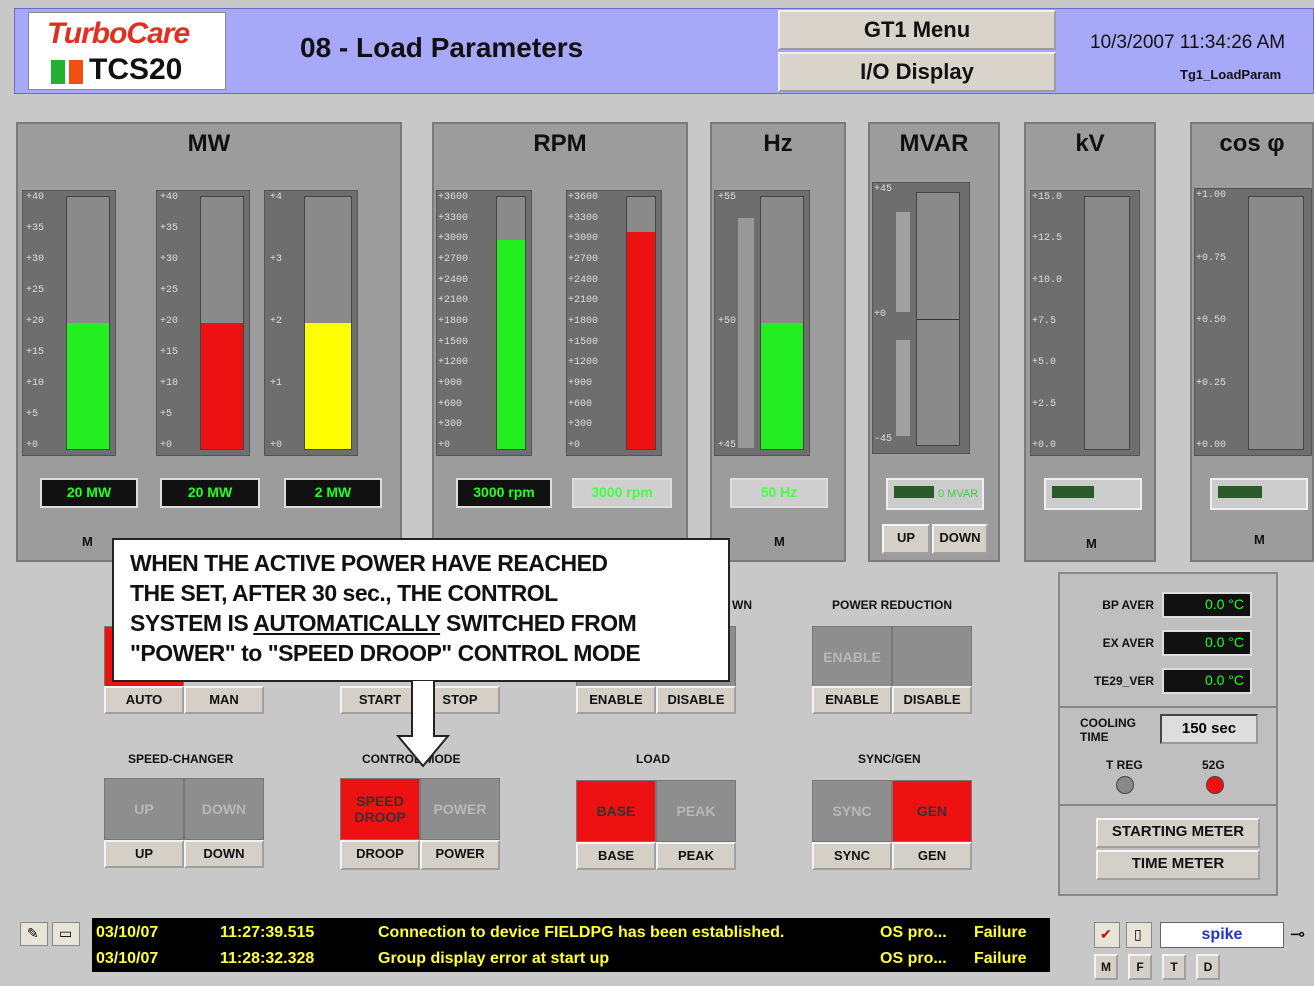 The height and width of the screenshot is (986, 1314). I want to click on gt1-menu-button: GT1 Menu, so click(917, 30).